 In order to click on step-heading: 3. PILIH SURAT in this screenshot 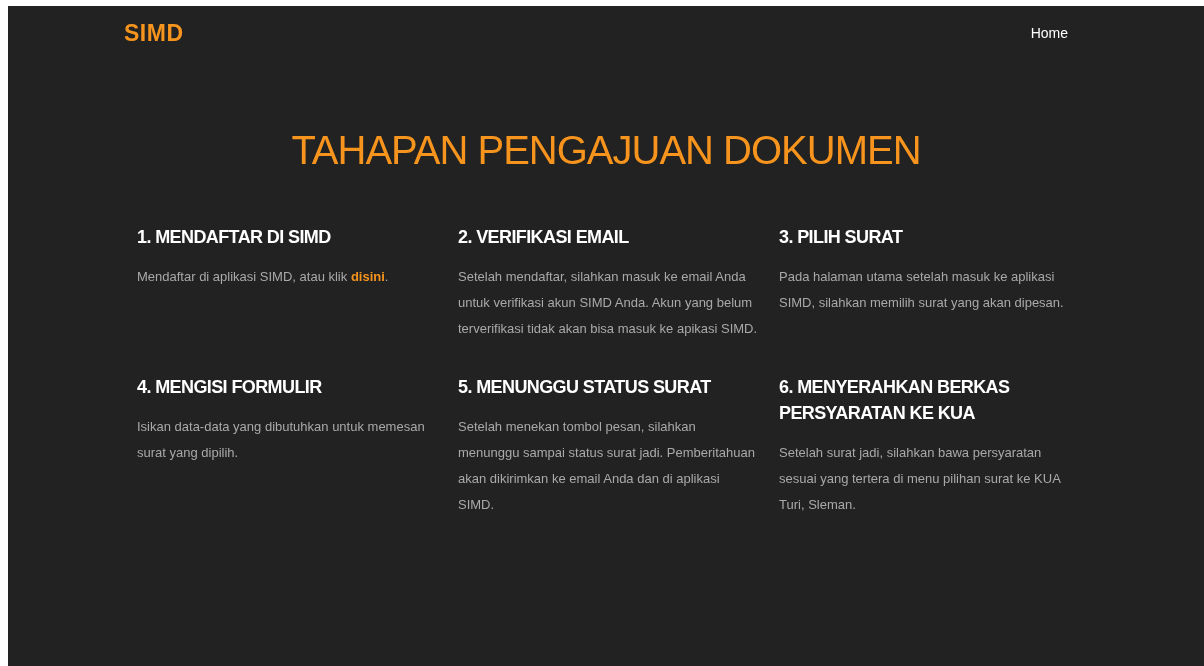, I will do `click(841, 237)`.